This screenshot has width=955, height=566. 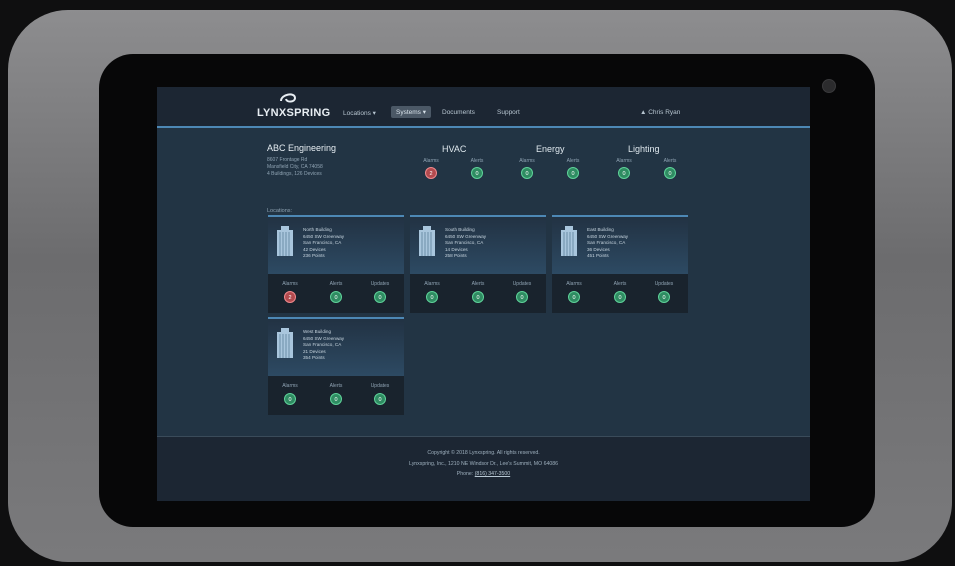 What do you see at coordinates (829, 86) in the screenshot?
I see `camera-icon` at bounding box center [829, 86].